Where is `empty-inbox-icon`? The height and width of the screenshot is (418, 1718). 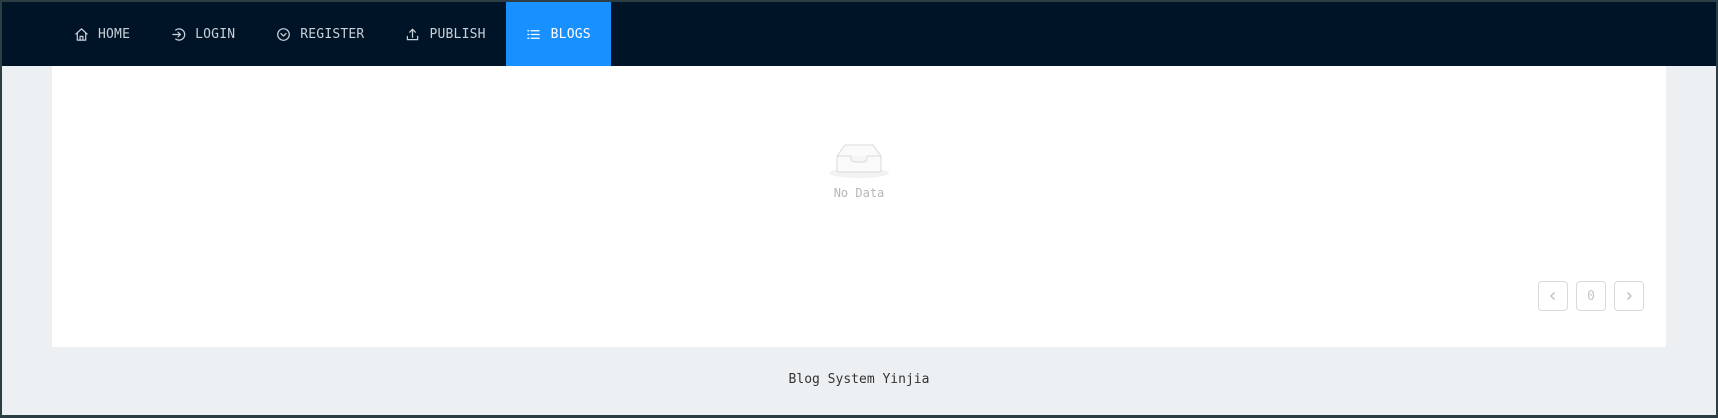
empty-inbox-icon is located at coordinates (859, 161).